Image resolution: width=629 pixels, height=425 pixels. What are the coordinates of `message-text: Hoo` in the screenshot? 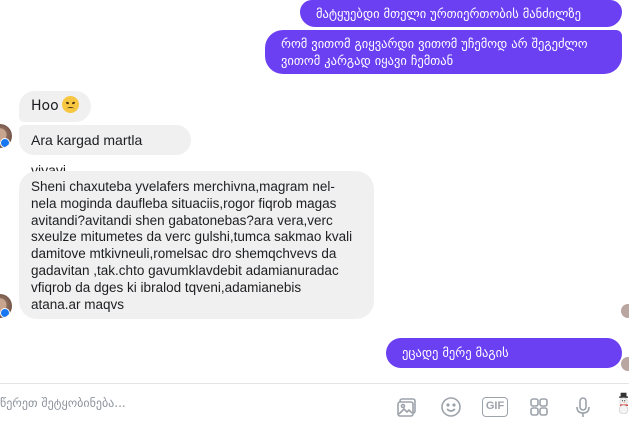 It's located at (45, 106).